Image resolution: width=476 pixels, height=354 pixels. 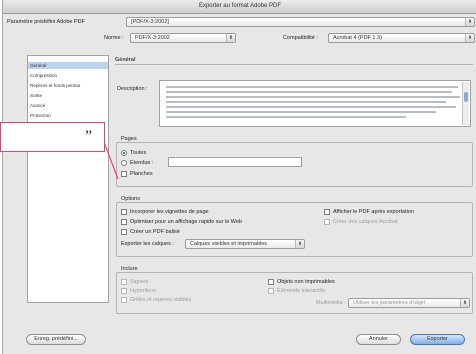 I want to click on callout-box: ”, so click(x=52, y=137).